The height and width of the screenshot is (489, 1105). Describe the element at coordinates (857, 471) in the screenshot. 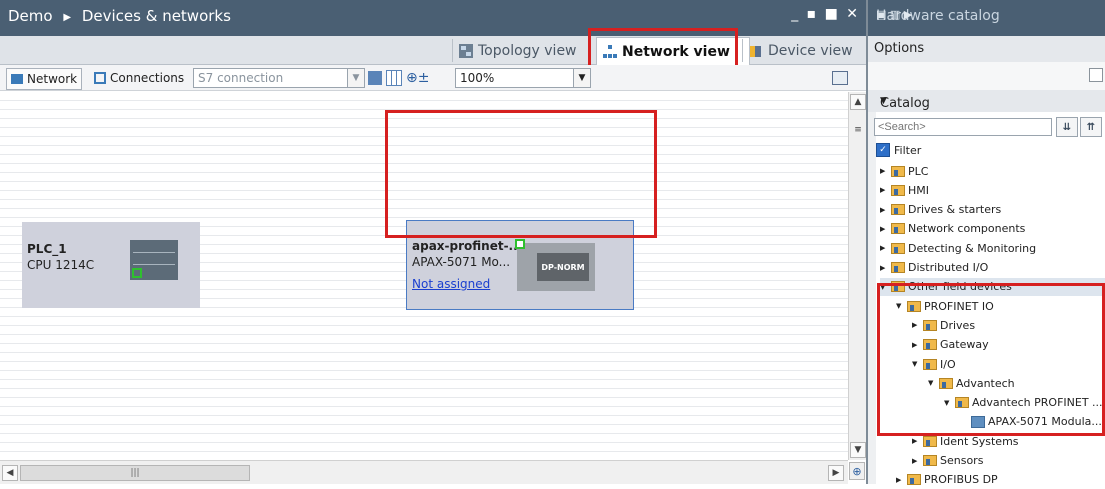

I see `navigator-icon: ⊕` at that location.